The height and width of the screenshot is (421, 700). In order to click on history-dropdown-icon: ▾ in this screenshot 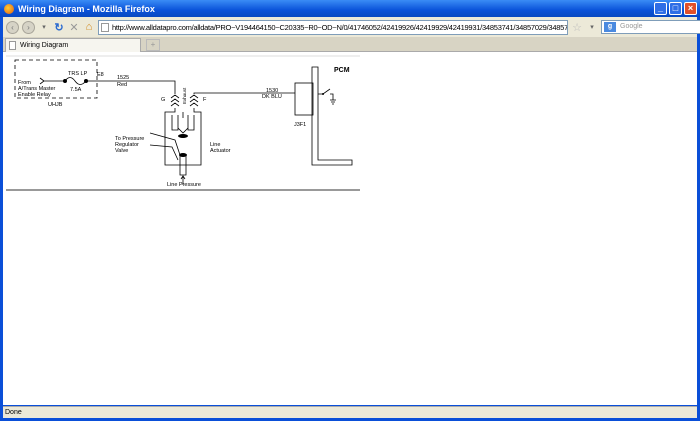, I will do `click(44, 27)`.